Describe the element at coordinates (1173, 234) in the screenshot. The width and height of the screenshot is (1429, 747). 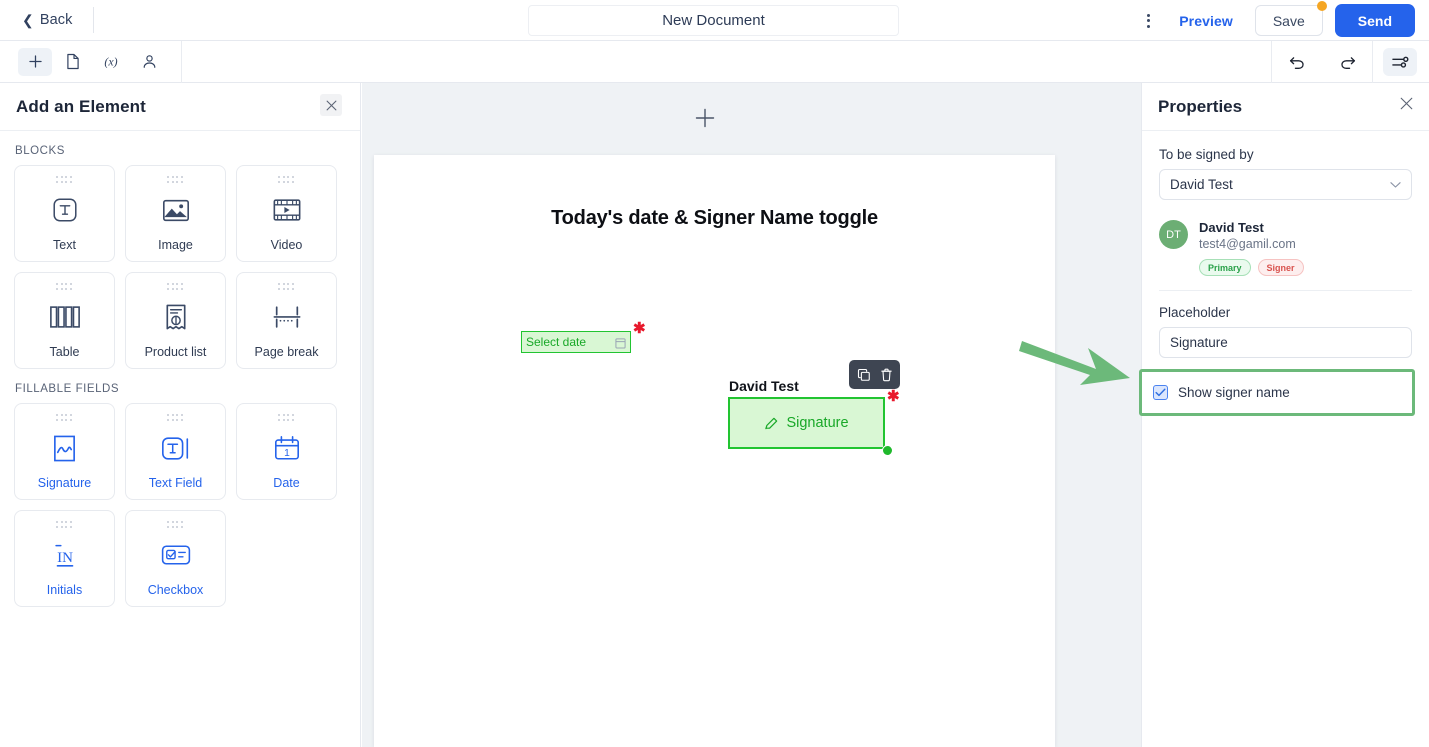
I see `avatar: DT` at that location.